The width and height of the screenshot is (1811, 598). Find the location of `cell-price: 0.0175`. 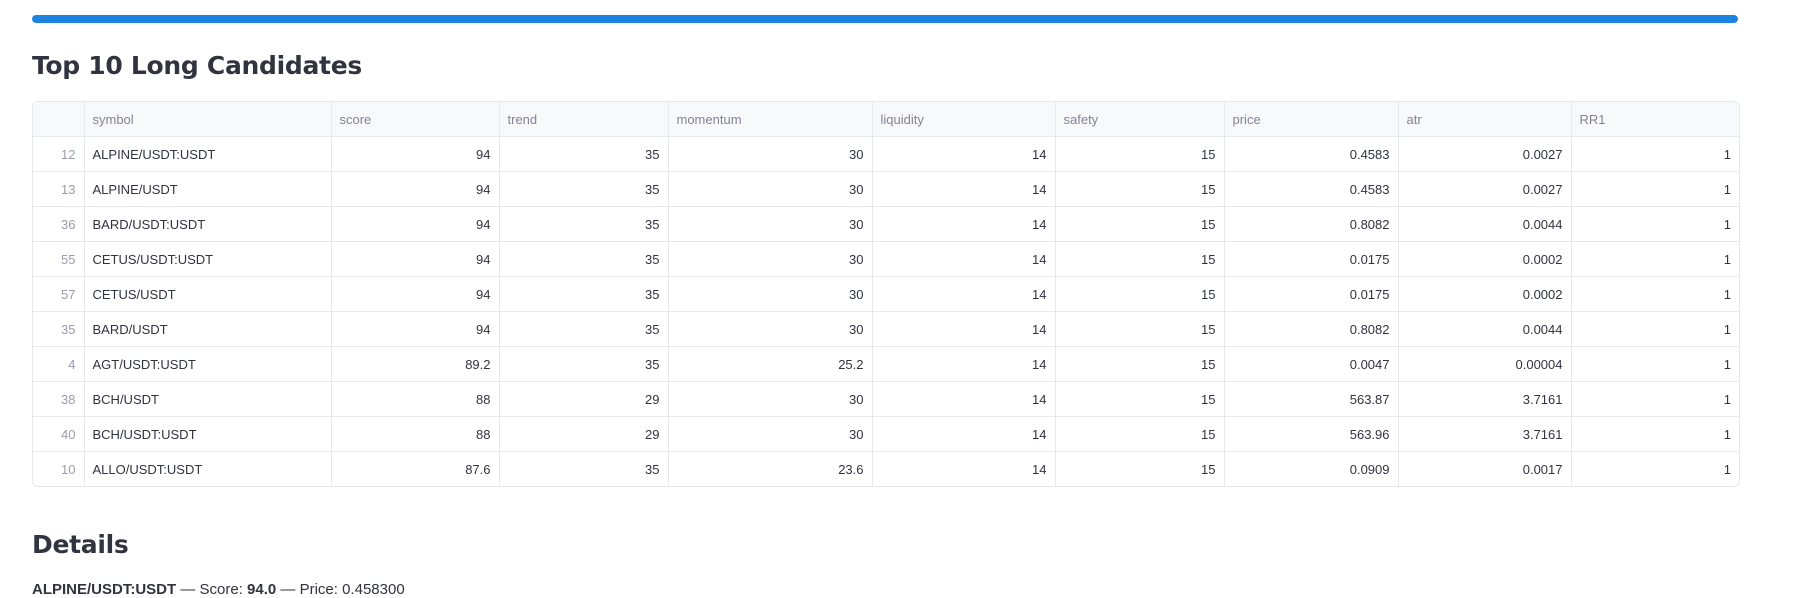

cell-price: 0.0175 is located at coordinates (1311, 294).